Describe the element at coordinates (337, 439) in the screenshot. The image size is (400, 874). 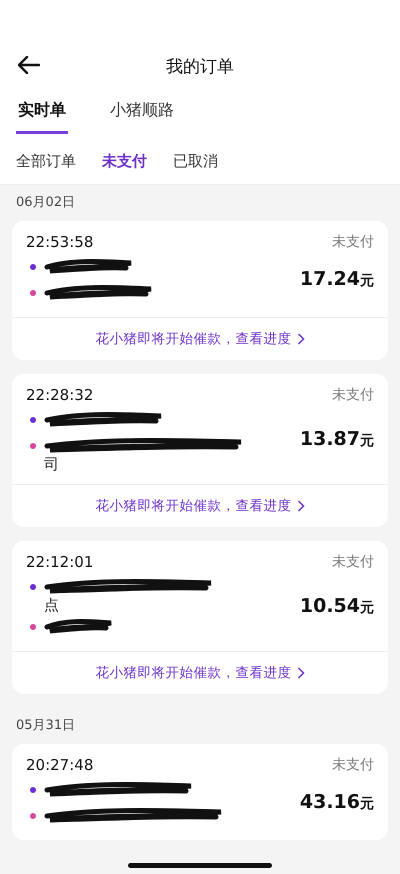
I see `order-amount: 13.87元` at that location.